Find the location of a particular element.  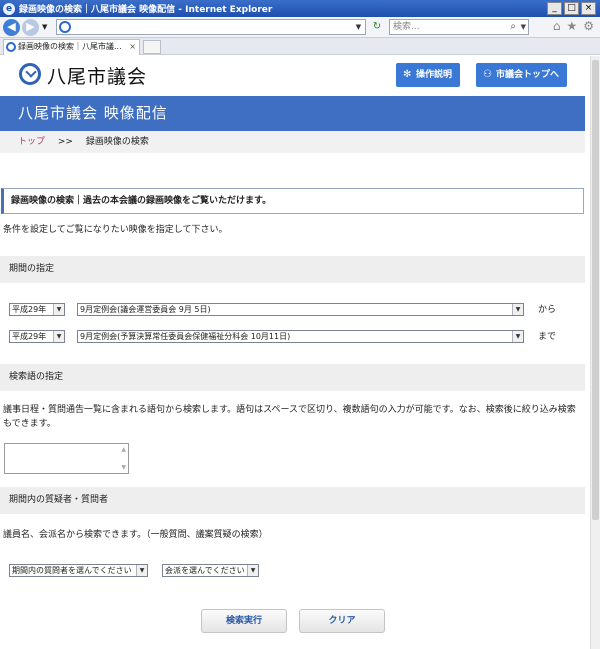

browser-toolbar: ◀ ▶ ▼ ▼ ↻ 検索... ⌕ ▼ ⌂ ★ ⚙ is located at coordinates (300, 27).